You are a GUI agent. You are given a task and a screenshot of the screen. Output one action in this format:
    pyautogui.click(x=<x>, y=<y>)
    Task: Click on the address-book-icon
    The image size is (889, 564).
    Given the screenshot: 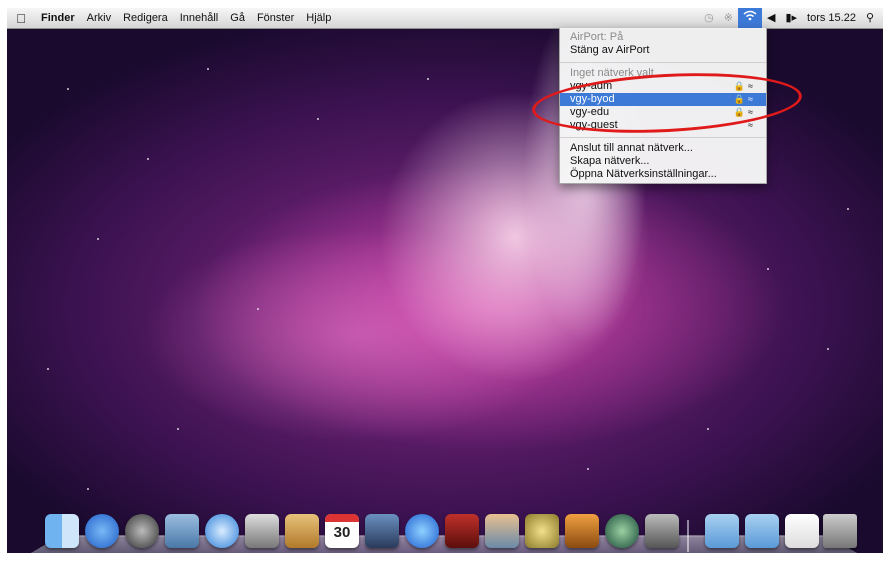 What is the action you would take?
    pyautogui.click(x=302, y=531)
    